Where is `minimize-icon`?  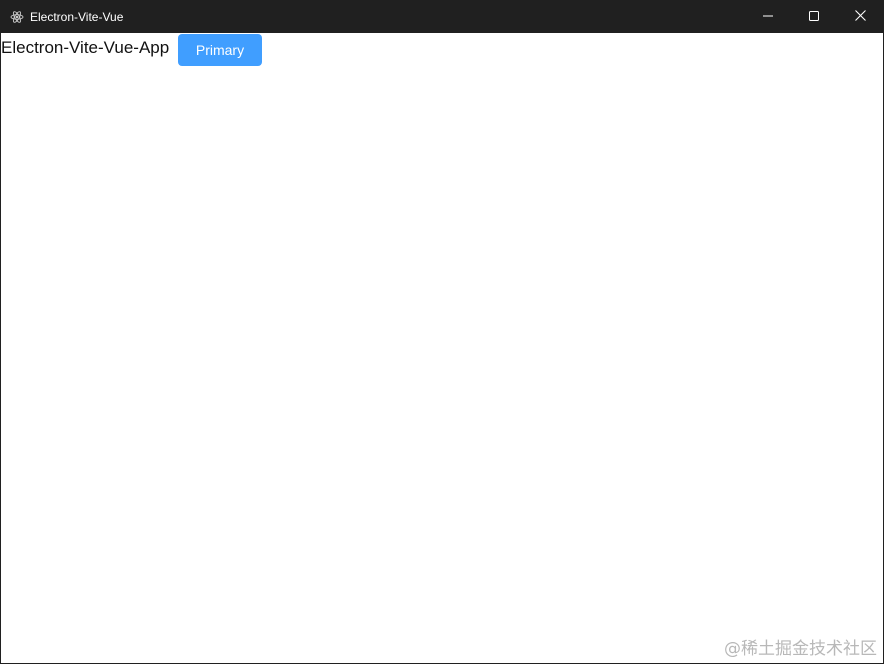 minimize-icon is located at coordinates (768, 17).